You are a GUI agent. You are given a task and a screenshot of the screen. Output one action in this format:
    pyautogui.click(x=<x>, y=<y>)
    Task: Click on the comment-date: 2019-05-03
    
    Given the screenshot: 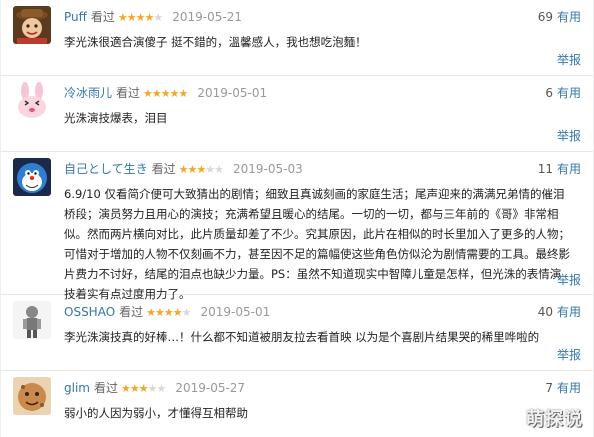 What is the action you would take?
    pyautogui.click(x=268, y=169)
    